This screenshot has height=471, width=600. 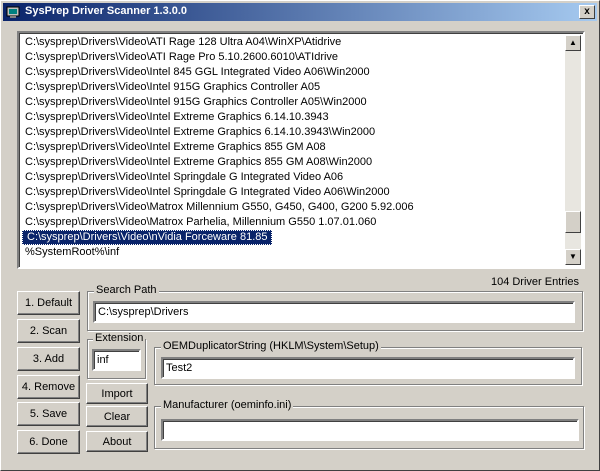 I want to click on scroll-thumb, so click(x=573, y=222).